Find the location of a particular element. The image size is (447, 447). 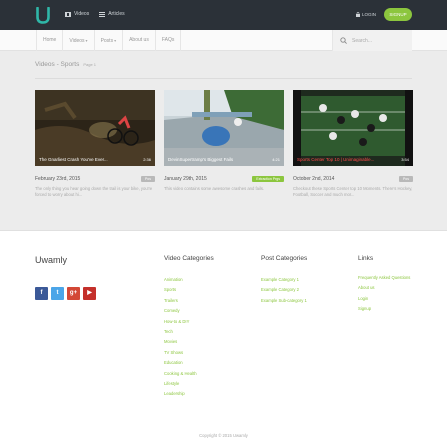

film-icon is located at coordinates (68, 14).